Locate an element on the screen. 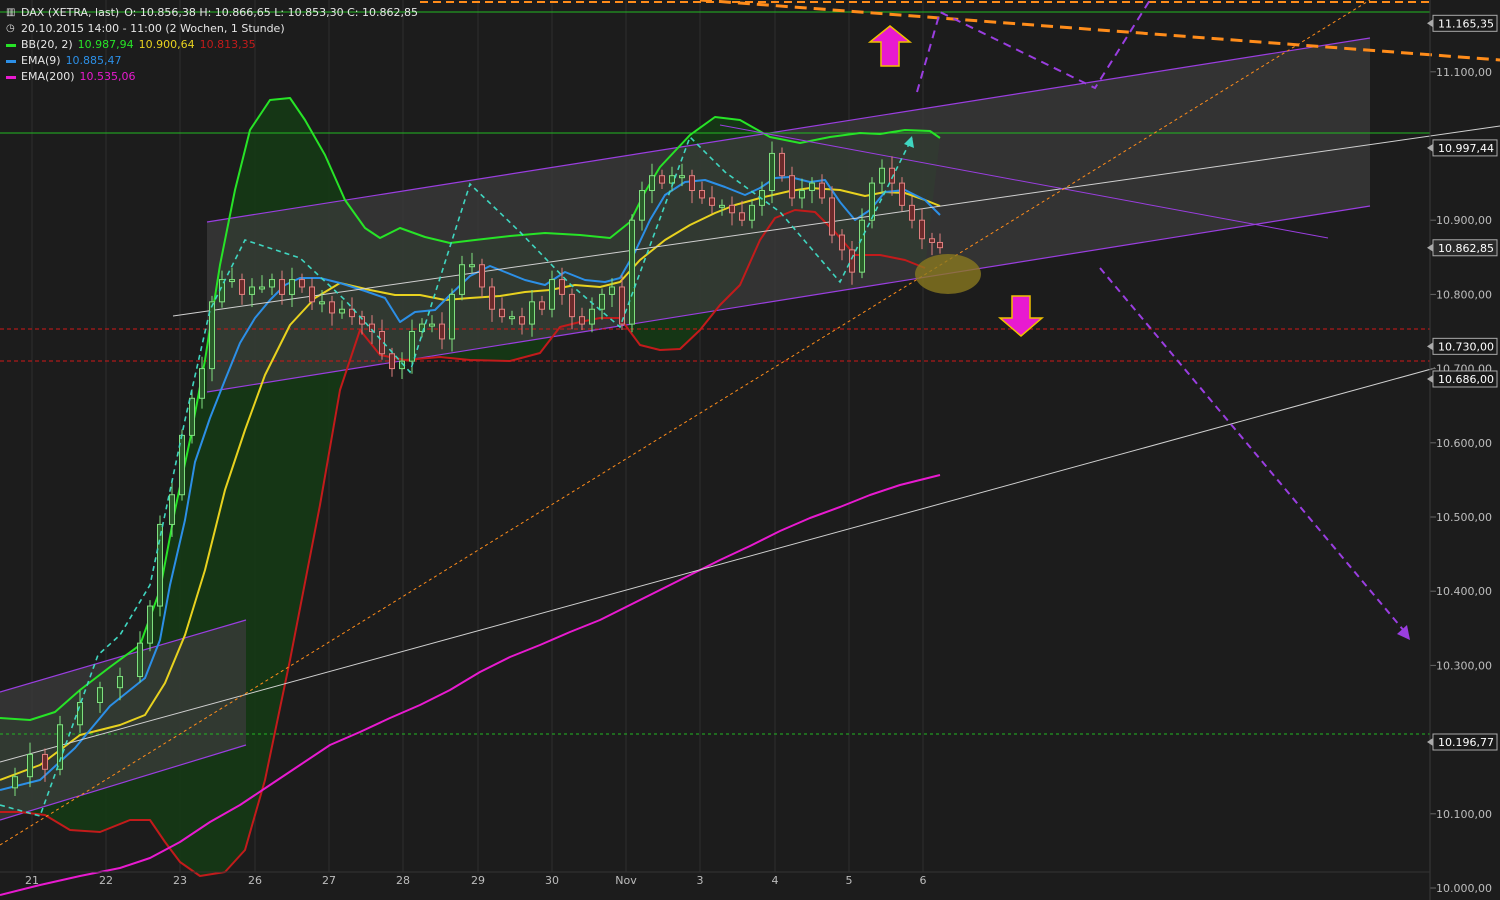  arrow-down-icon is located at coordinates (1021, 316).